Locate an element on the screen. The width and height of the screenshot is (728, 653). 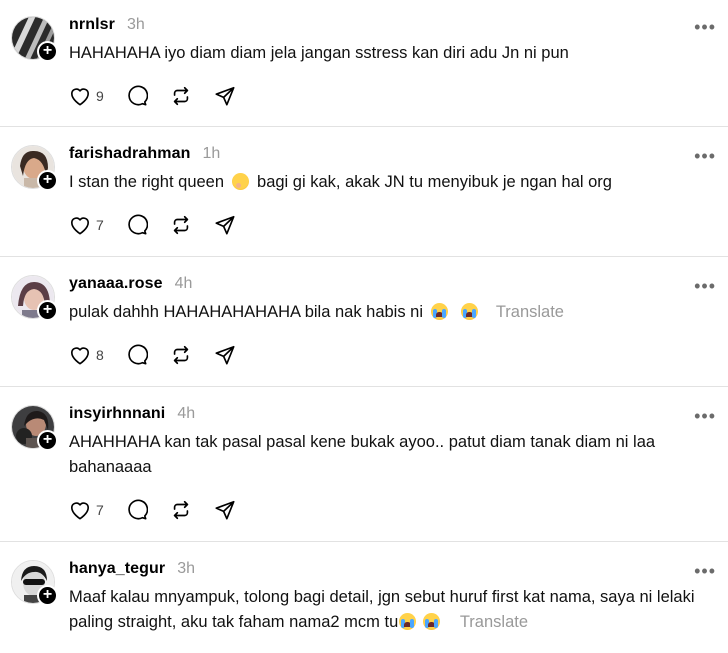
like-count: 9 is located at coordinates (100, 96).